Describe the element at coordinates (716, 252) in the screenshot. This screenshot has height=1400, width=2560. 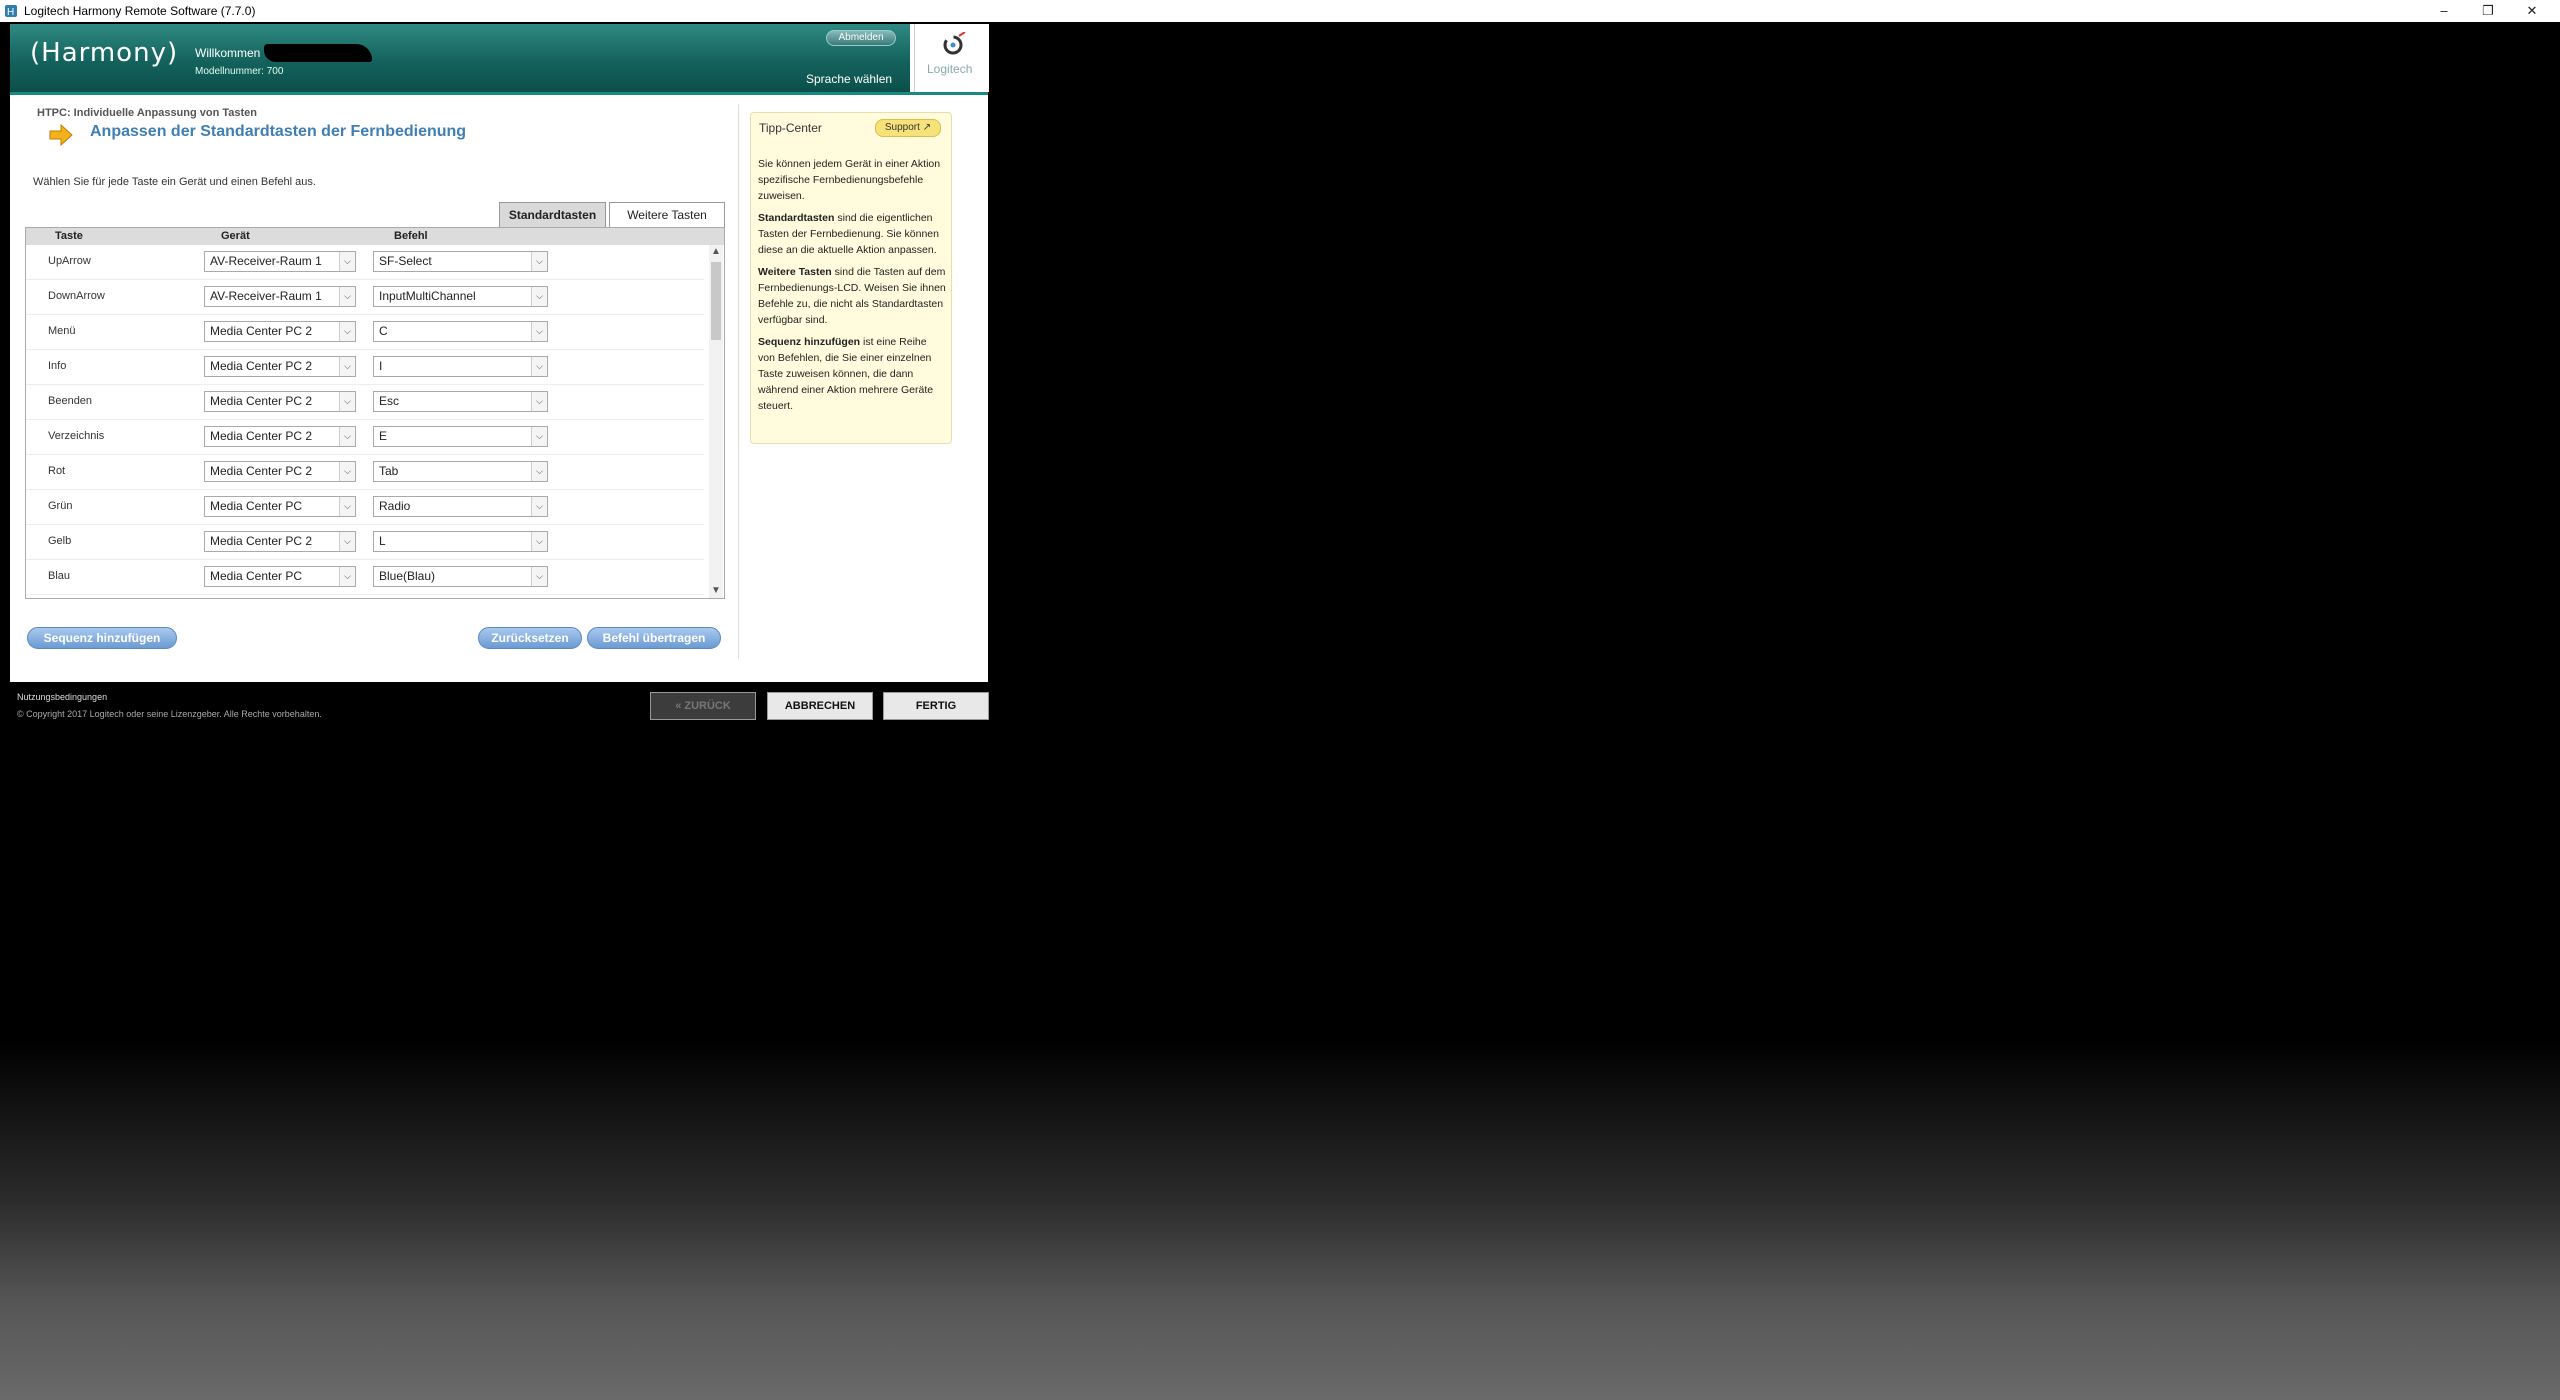
I see `scroll-up-icon: ▲` at that location.